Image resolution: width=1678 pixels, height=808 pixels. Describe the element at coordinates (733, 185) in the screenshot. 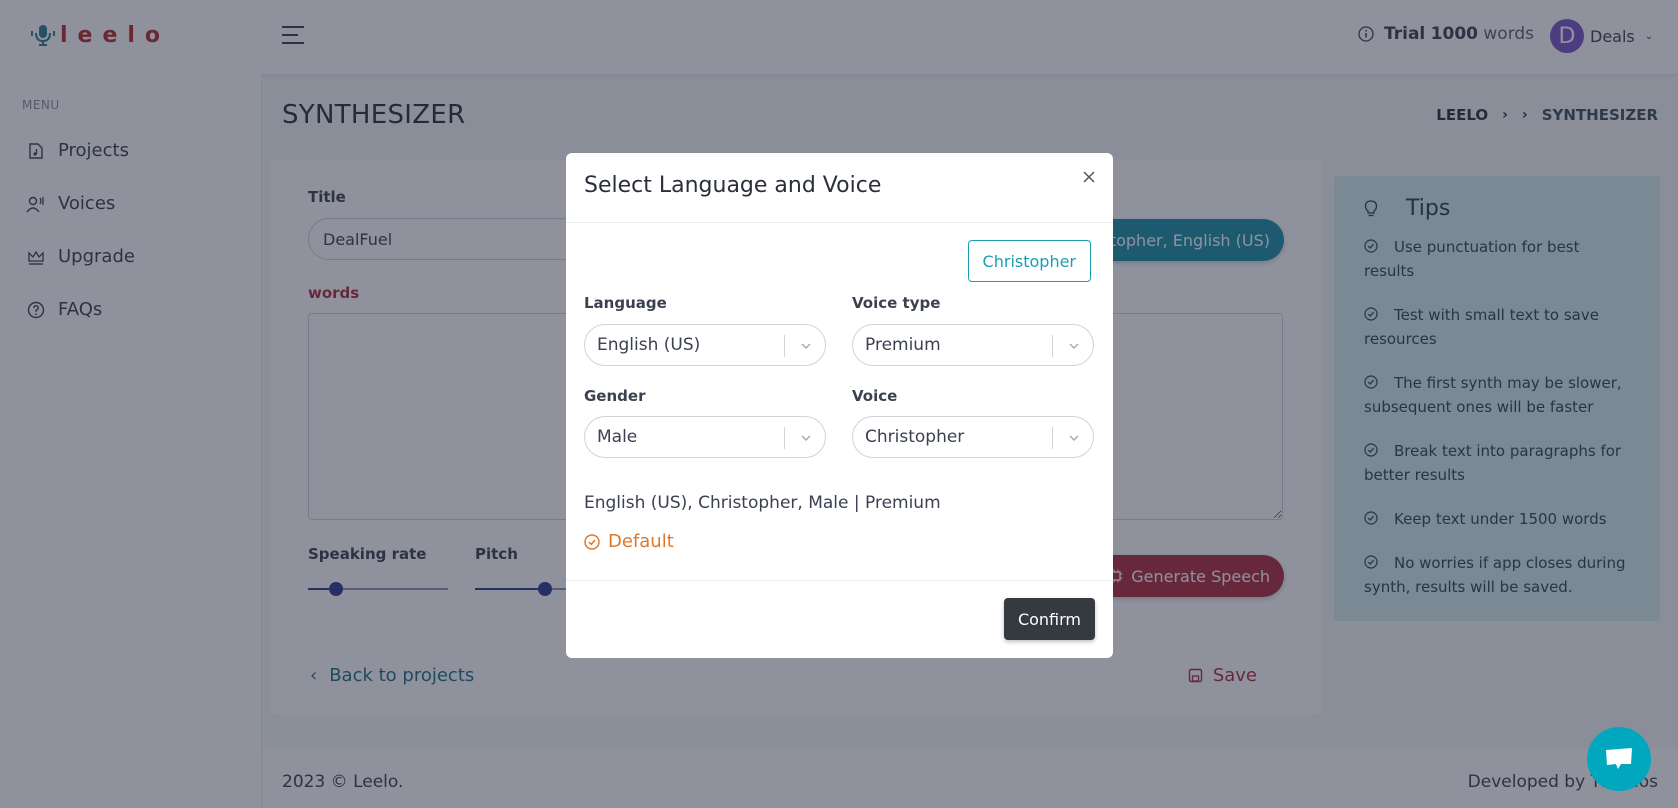

I see `modal-title: Select Language and Voice` at that location.